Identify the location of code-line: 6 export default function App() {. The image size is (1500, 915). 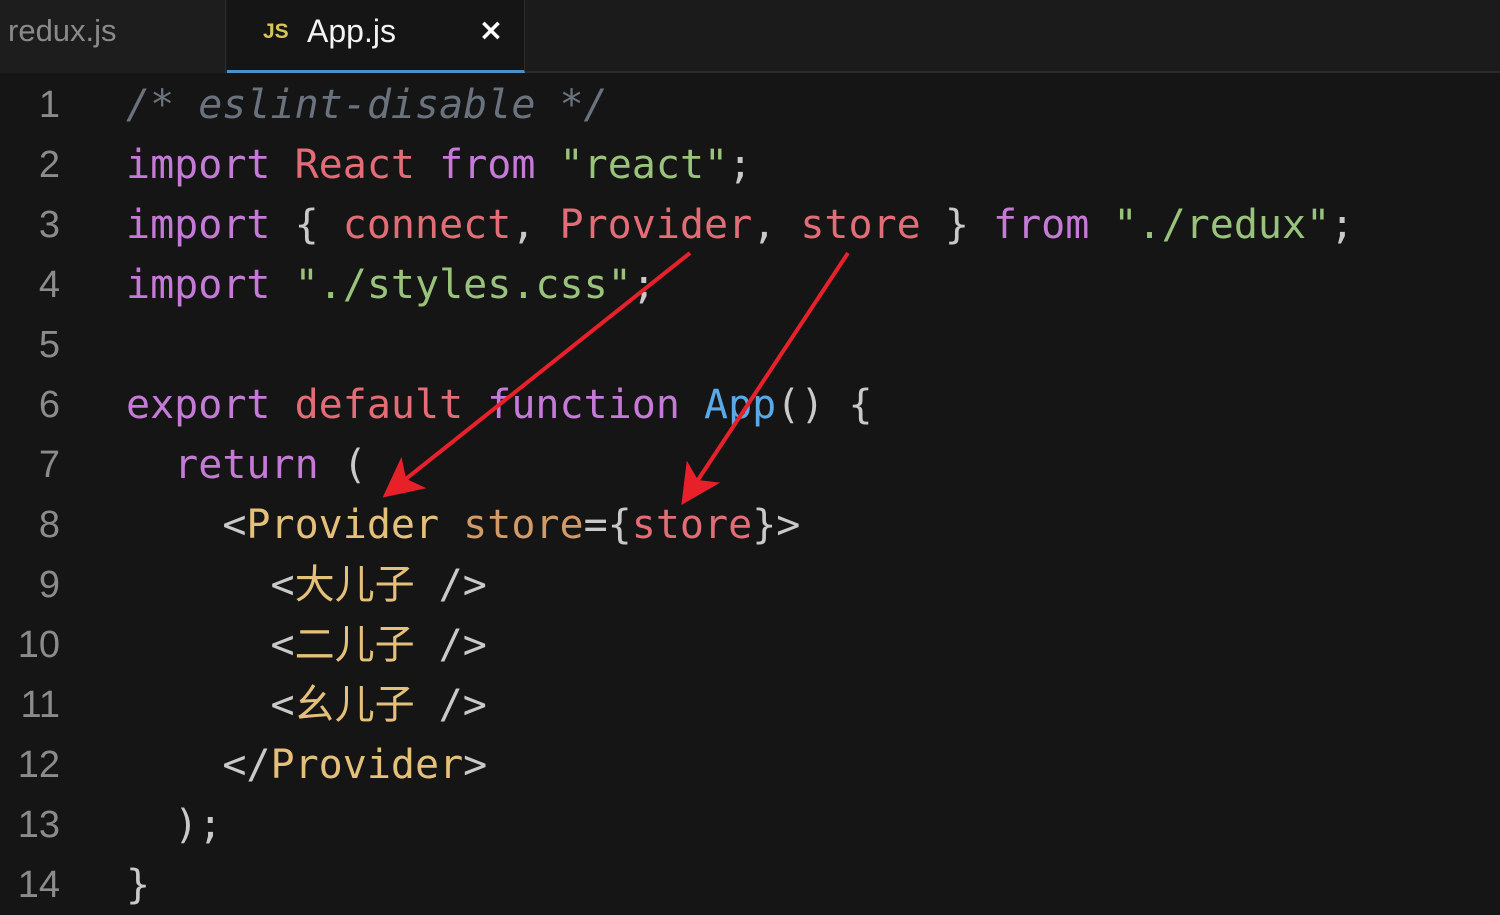
(750, 405).